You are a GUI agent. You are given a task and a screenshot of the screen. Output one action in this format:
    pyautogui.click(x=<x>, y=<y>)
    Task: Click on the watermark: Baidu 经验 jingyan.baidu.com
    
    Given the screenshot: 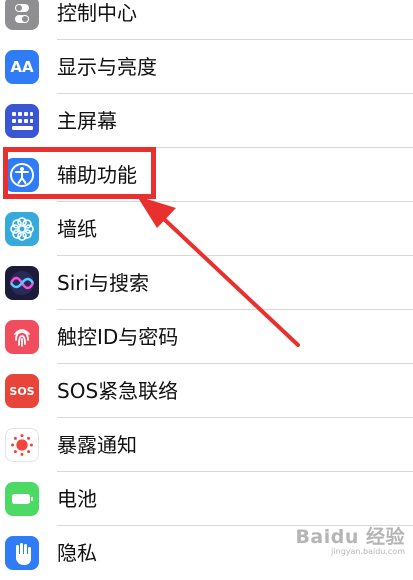 What is the action you would take?
    pyautogui.click(x=350, y=539)
    